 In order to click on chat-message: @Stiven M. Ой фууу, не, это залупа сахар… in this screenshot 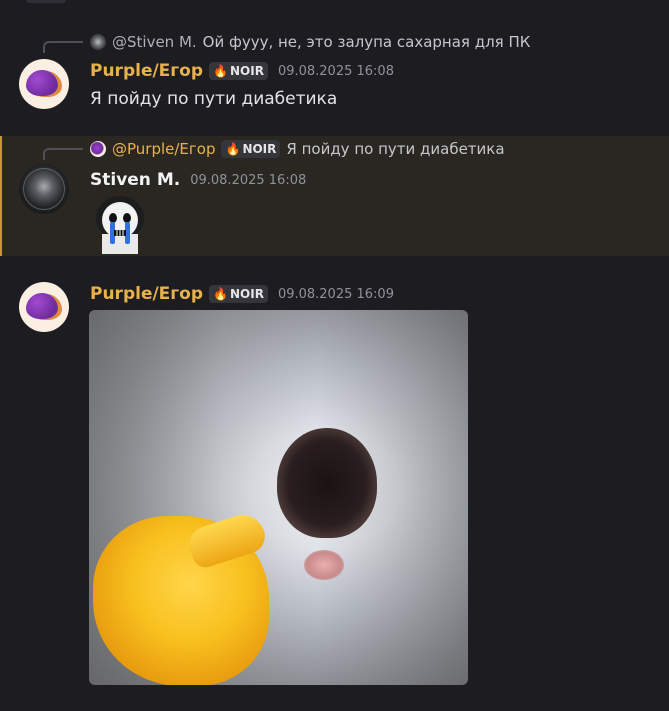, I will do `click(334, 78)`.